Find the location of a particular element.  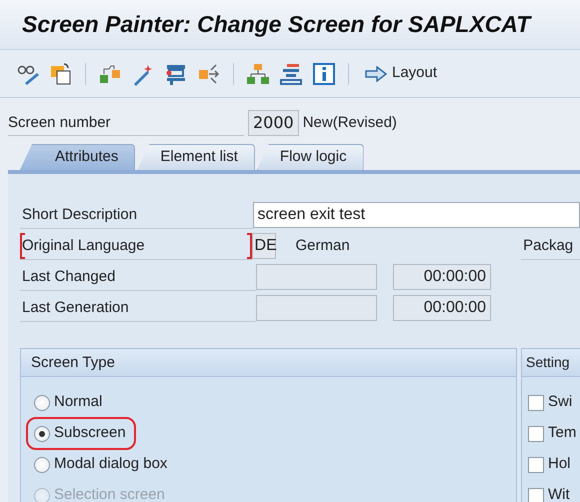

group-title: Setting is located at coordinates (551, 363).